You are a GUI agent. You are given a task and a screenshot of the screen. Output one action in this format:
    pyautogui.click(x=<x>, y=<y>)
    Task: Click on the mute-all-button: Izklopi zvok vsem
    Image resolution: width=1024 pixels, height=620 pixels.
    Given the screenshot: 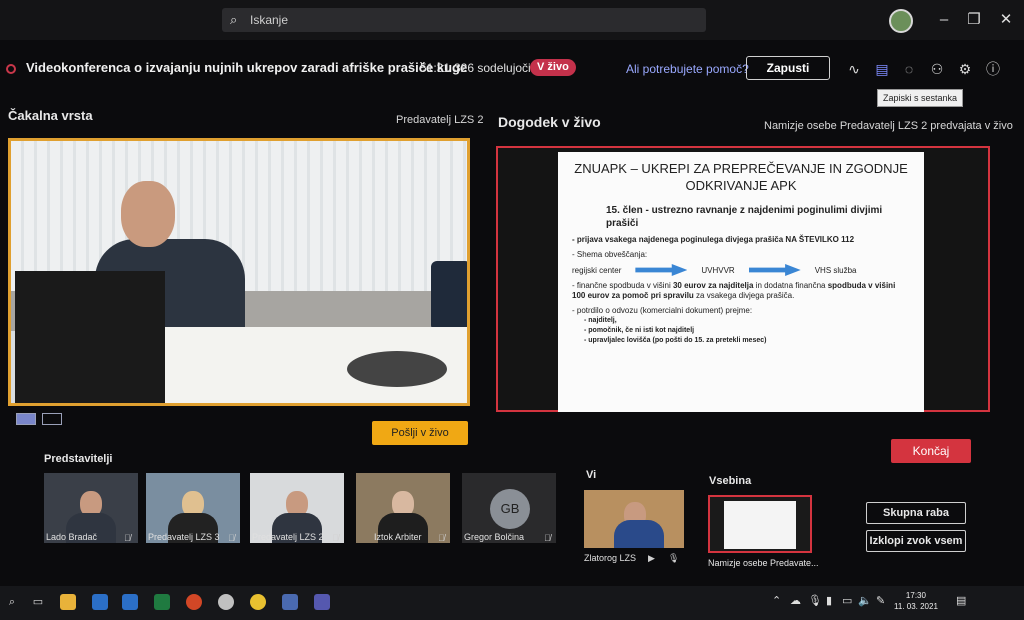 What is the action you would take?
    pyautogui.click(x=916, y=541)
    